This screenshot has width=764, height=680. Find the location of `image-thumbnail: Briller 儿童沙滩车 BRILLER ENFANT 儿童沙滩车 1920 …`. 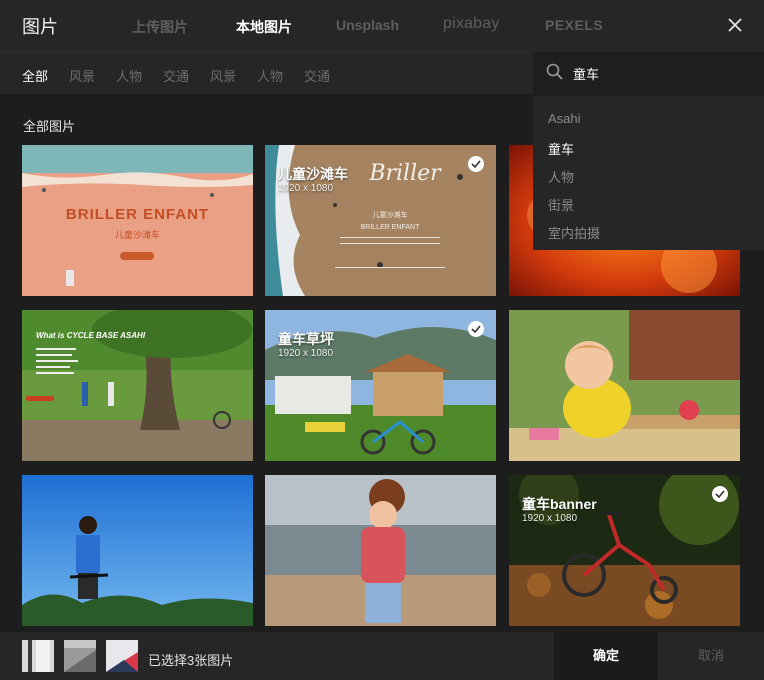

image-thumbnail: Briller 儿童沙滩车 BRILLER ENFANT 儿童沙滩车 1920 … is located at coordinates (380, 220).